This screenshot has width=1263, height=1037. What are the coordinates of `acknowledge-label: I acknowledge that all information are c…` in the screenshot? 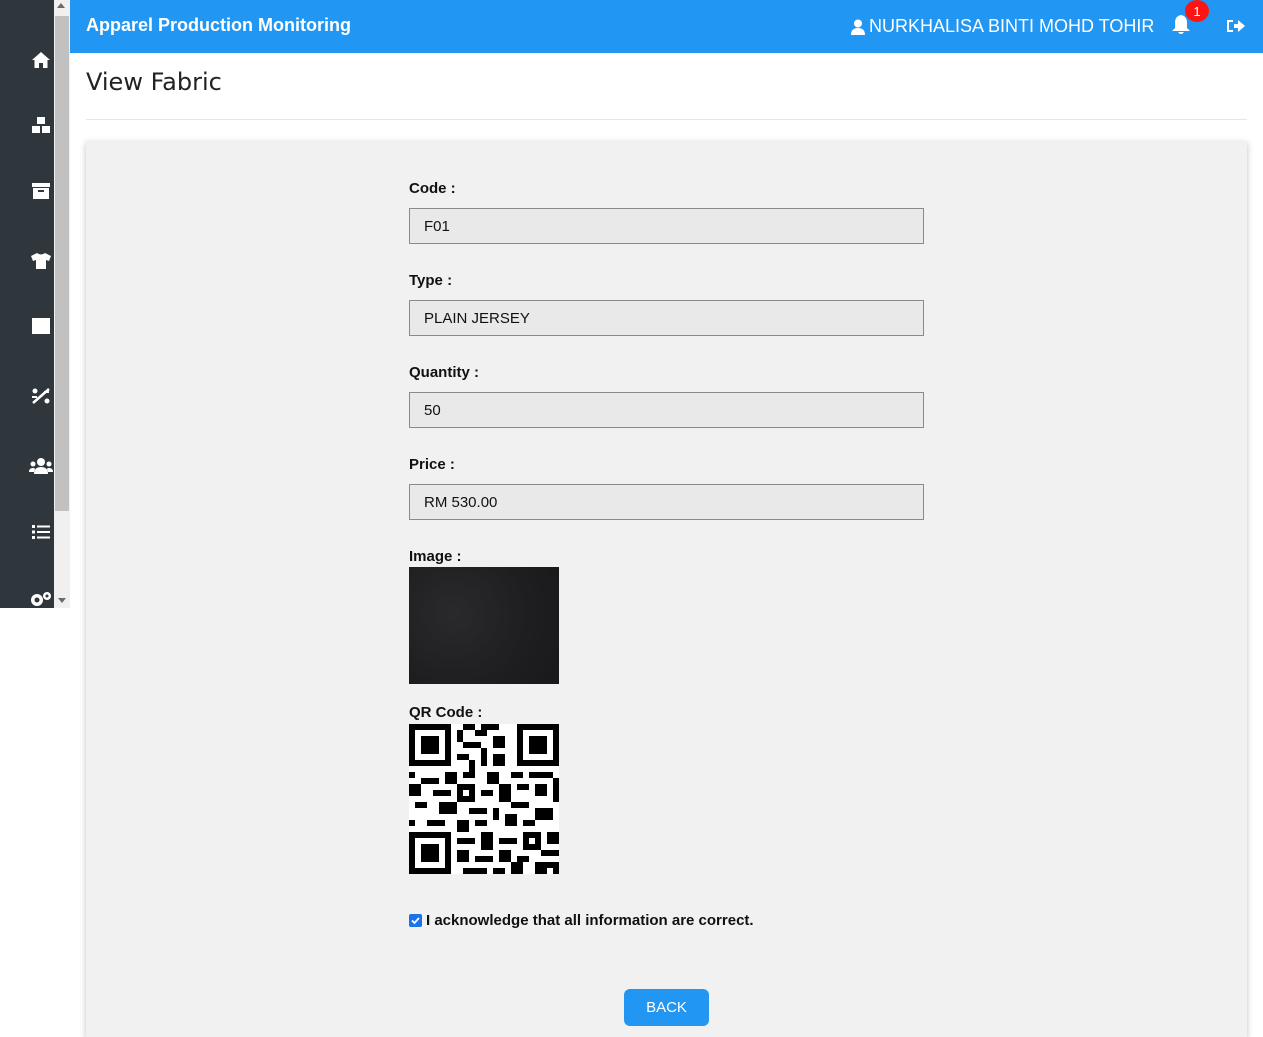 It's located at (590, 920).